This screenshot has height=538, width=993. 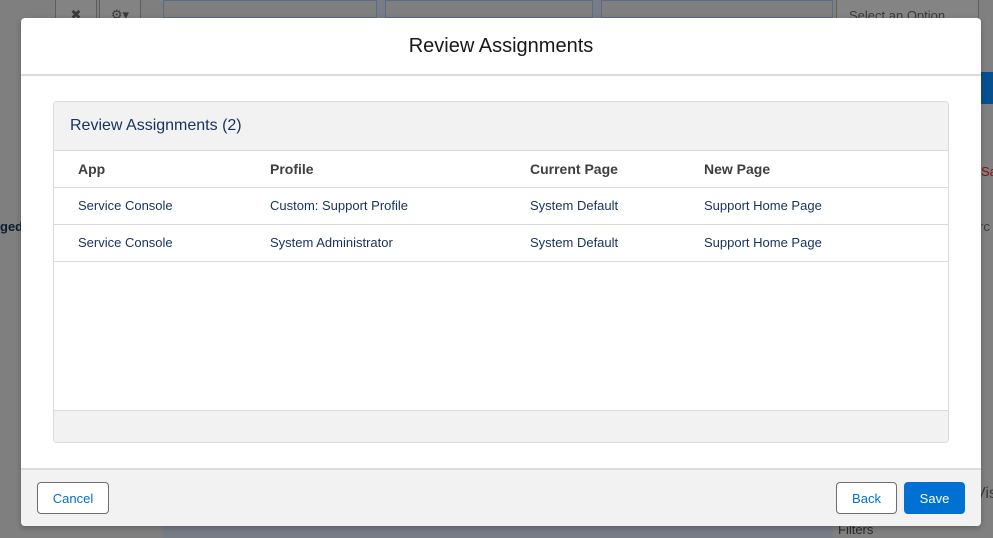 I want to click on cancel-button: Cancel, so click(x=73, y=498).